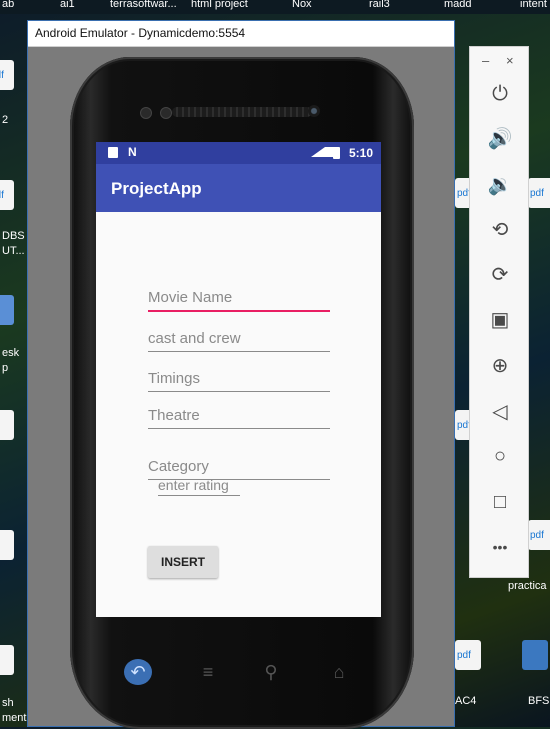  Describe the element at coordinates (336, 153) in the screenshot. I see `battery-icon` at that location.